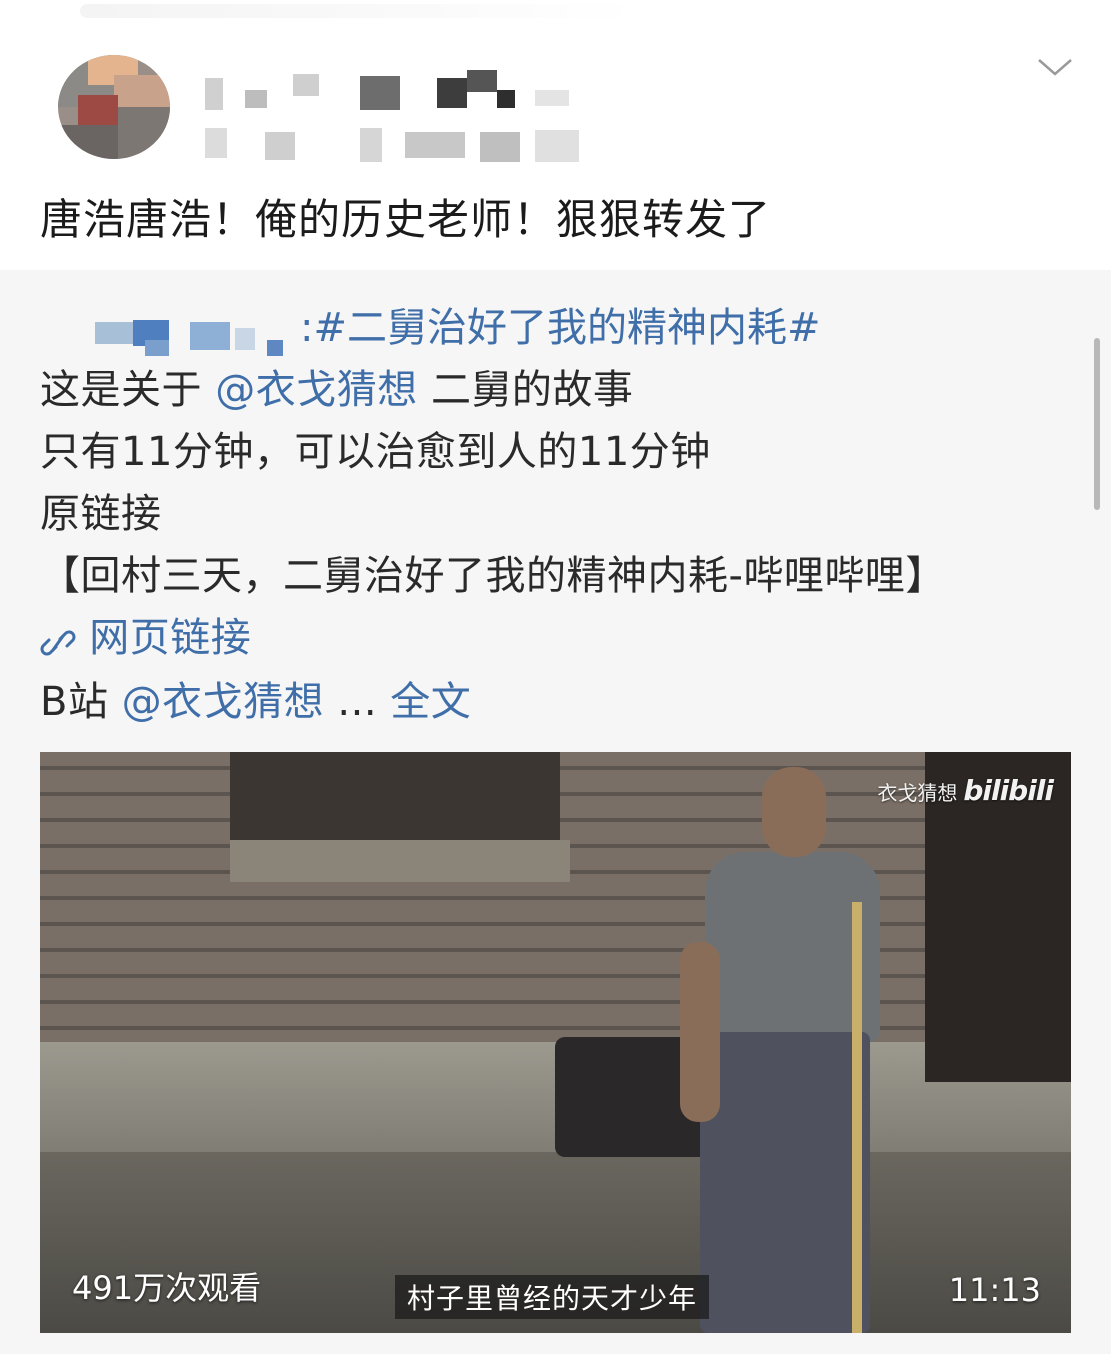 The image size is (1111, 1354). What do you see at coordinates (167, 1288) in the screenshot?
I see `video-views: 491万次观看` at bounding box center [167, 1288].